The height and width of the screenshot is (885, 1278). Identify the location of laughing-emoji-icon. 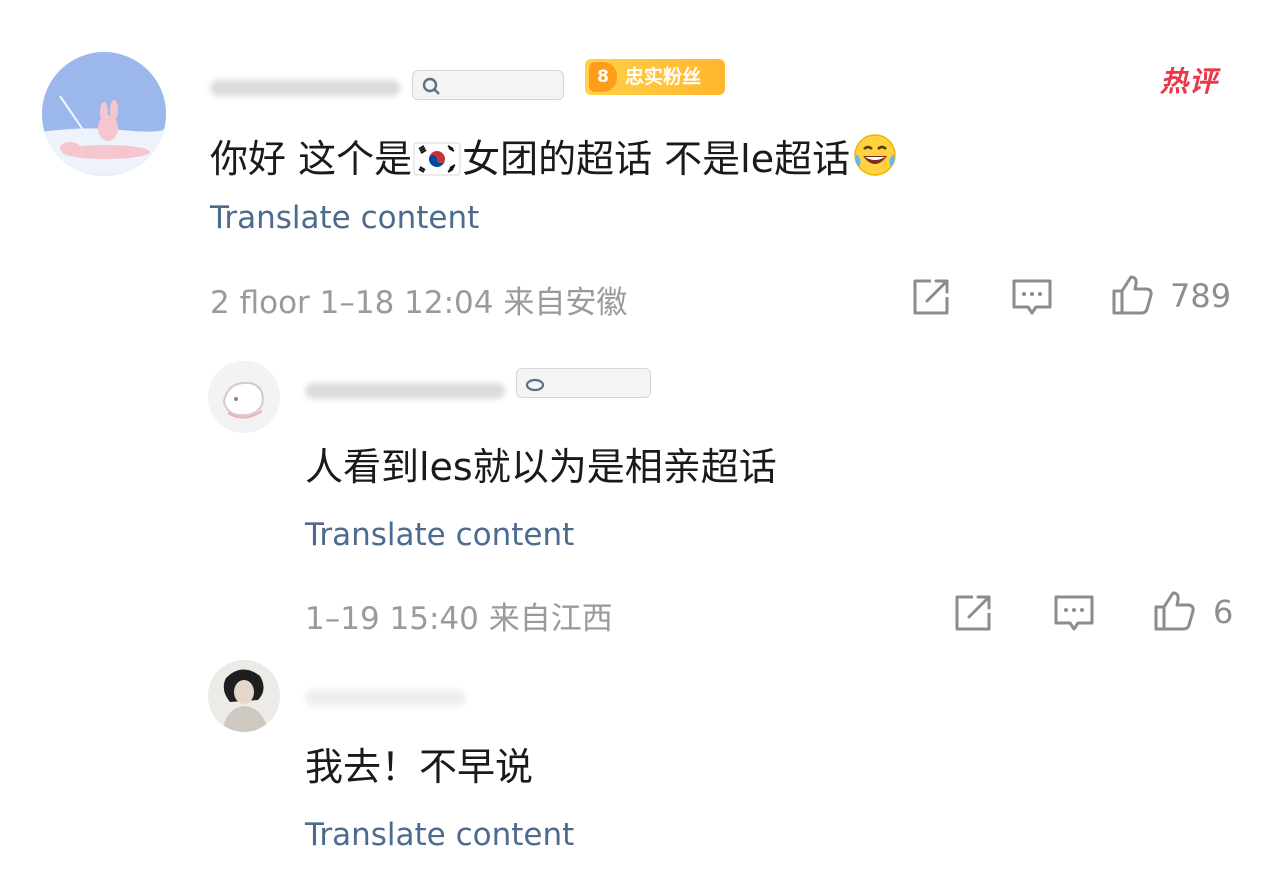
(875, 155).